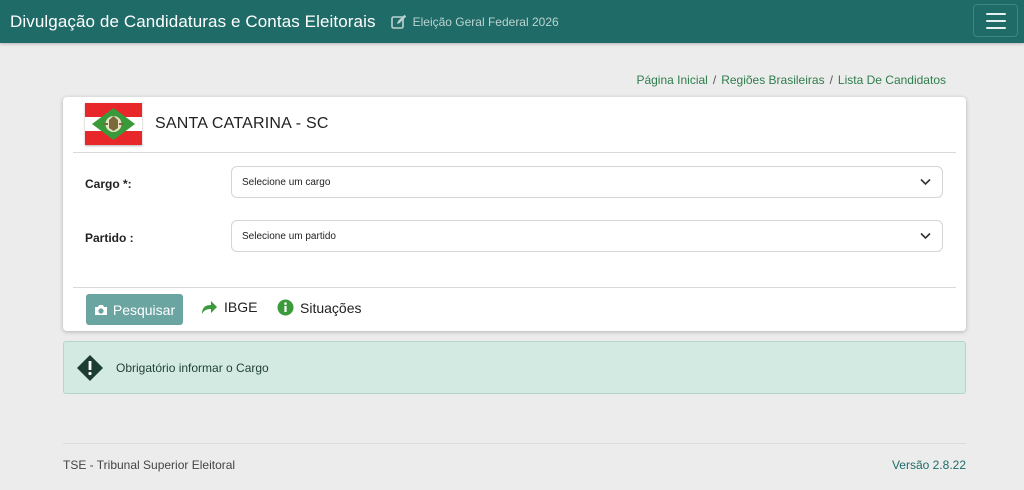 This screenshot has height=490, width=1024. I want to click on info-icon, so click(285, 307).